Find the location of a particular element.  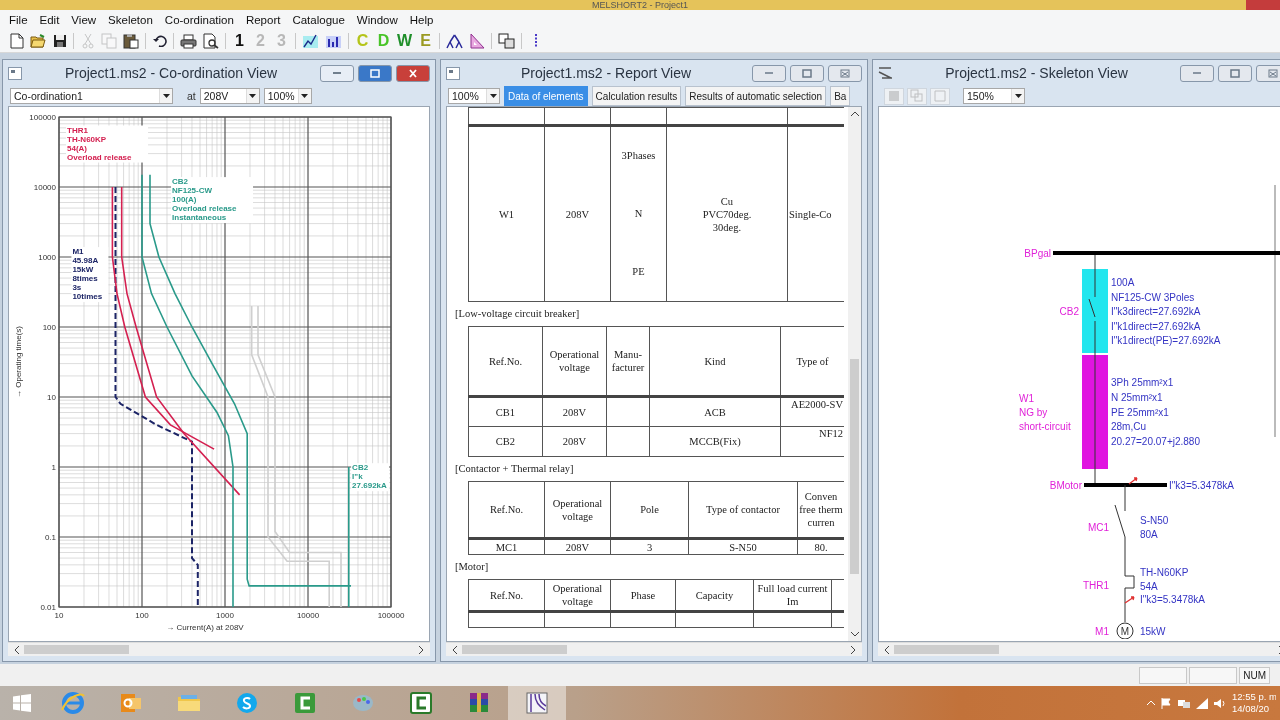

tab: Calculation results is located at coordinates (636, 96).